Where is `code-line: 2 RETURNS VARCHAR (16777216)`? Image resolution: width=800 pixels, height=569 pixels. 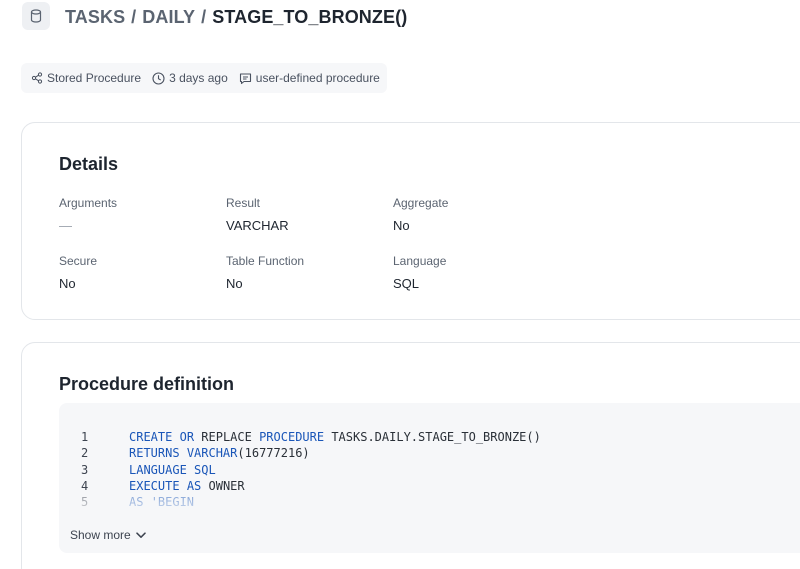
code-line: 2 RETURNS VARCHAR (16777216) is located at coordinates (311, 453).